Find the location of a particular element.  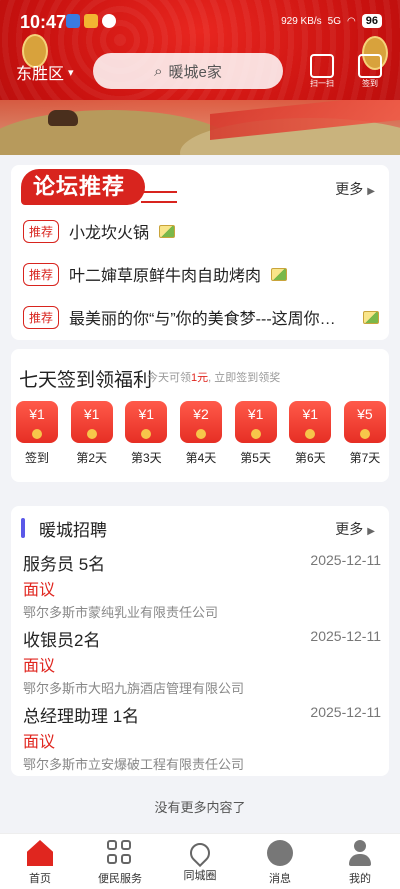

search-icon: ⌕ is located at coordinates (158, 71).